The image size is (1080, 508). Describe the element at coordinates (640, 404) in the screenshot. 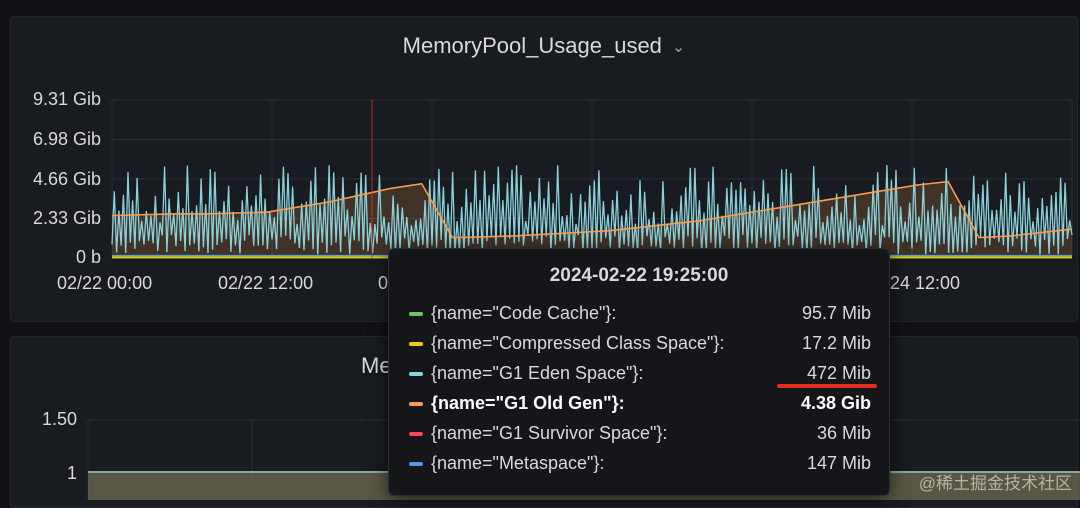

I see `tooltip-row-old-gen: {name="G1 Old Gen"}: 4.38 Gib` at that location.